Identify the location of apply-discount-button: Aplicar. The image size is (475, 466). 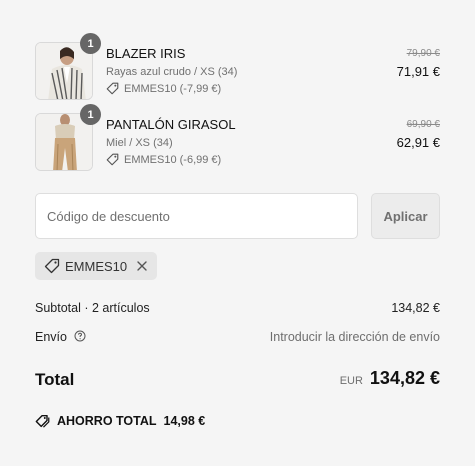
(405, 216).